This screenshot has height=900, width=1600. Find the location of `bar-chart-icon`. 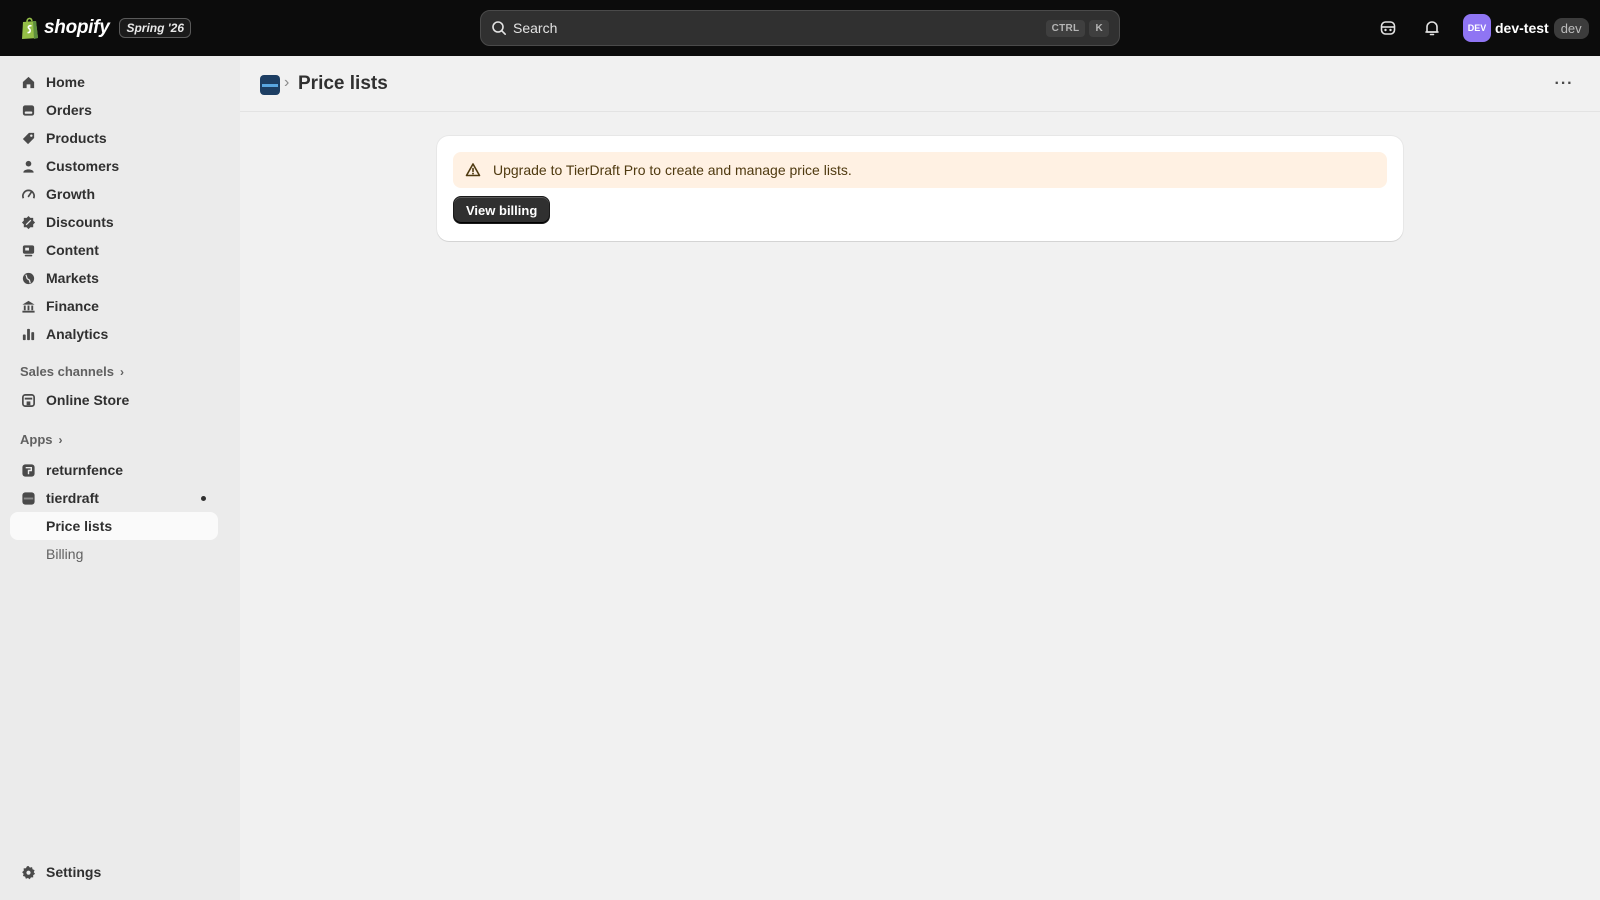

bar-chart-icon is located at coordinates (28, 334).